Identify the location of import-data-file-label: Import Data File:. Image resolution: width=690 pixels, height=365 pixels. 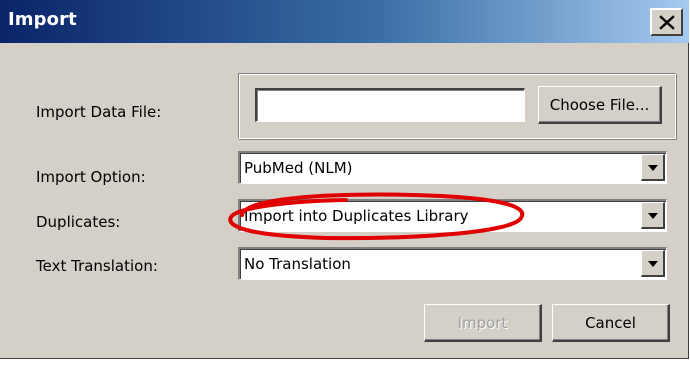
(99, 112).